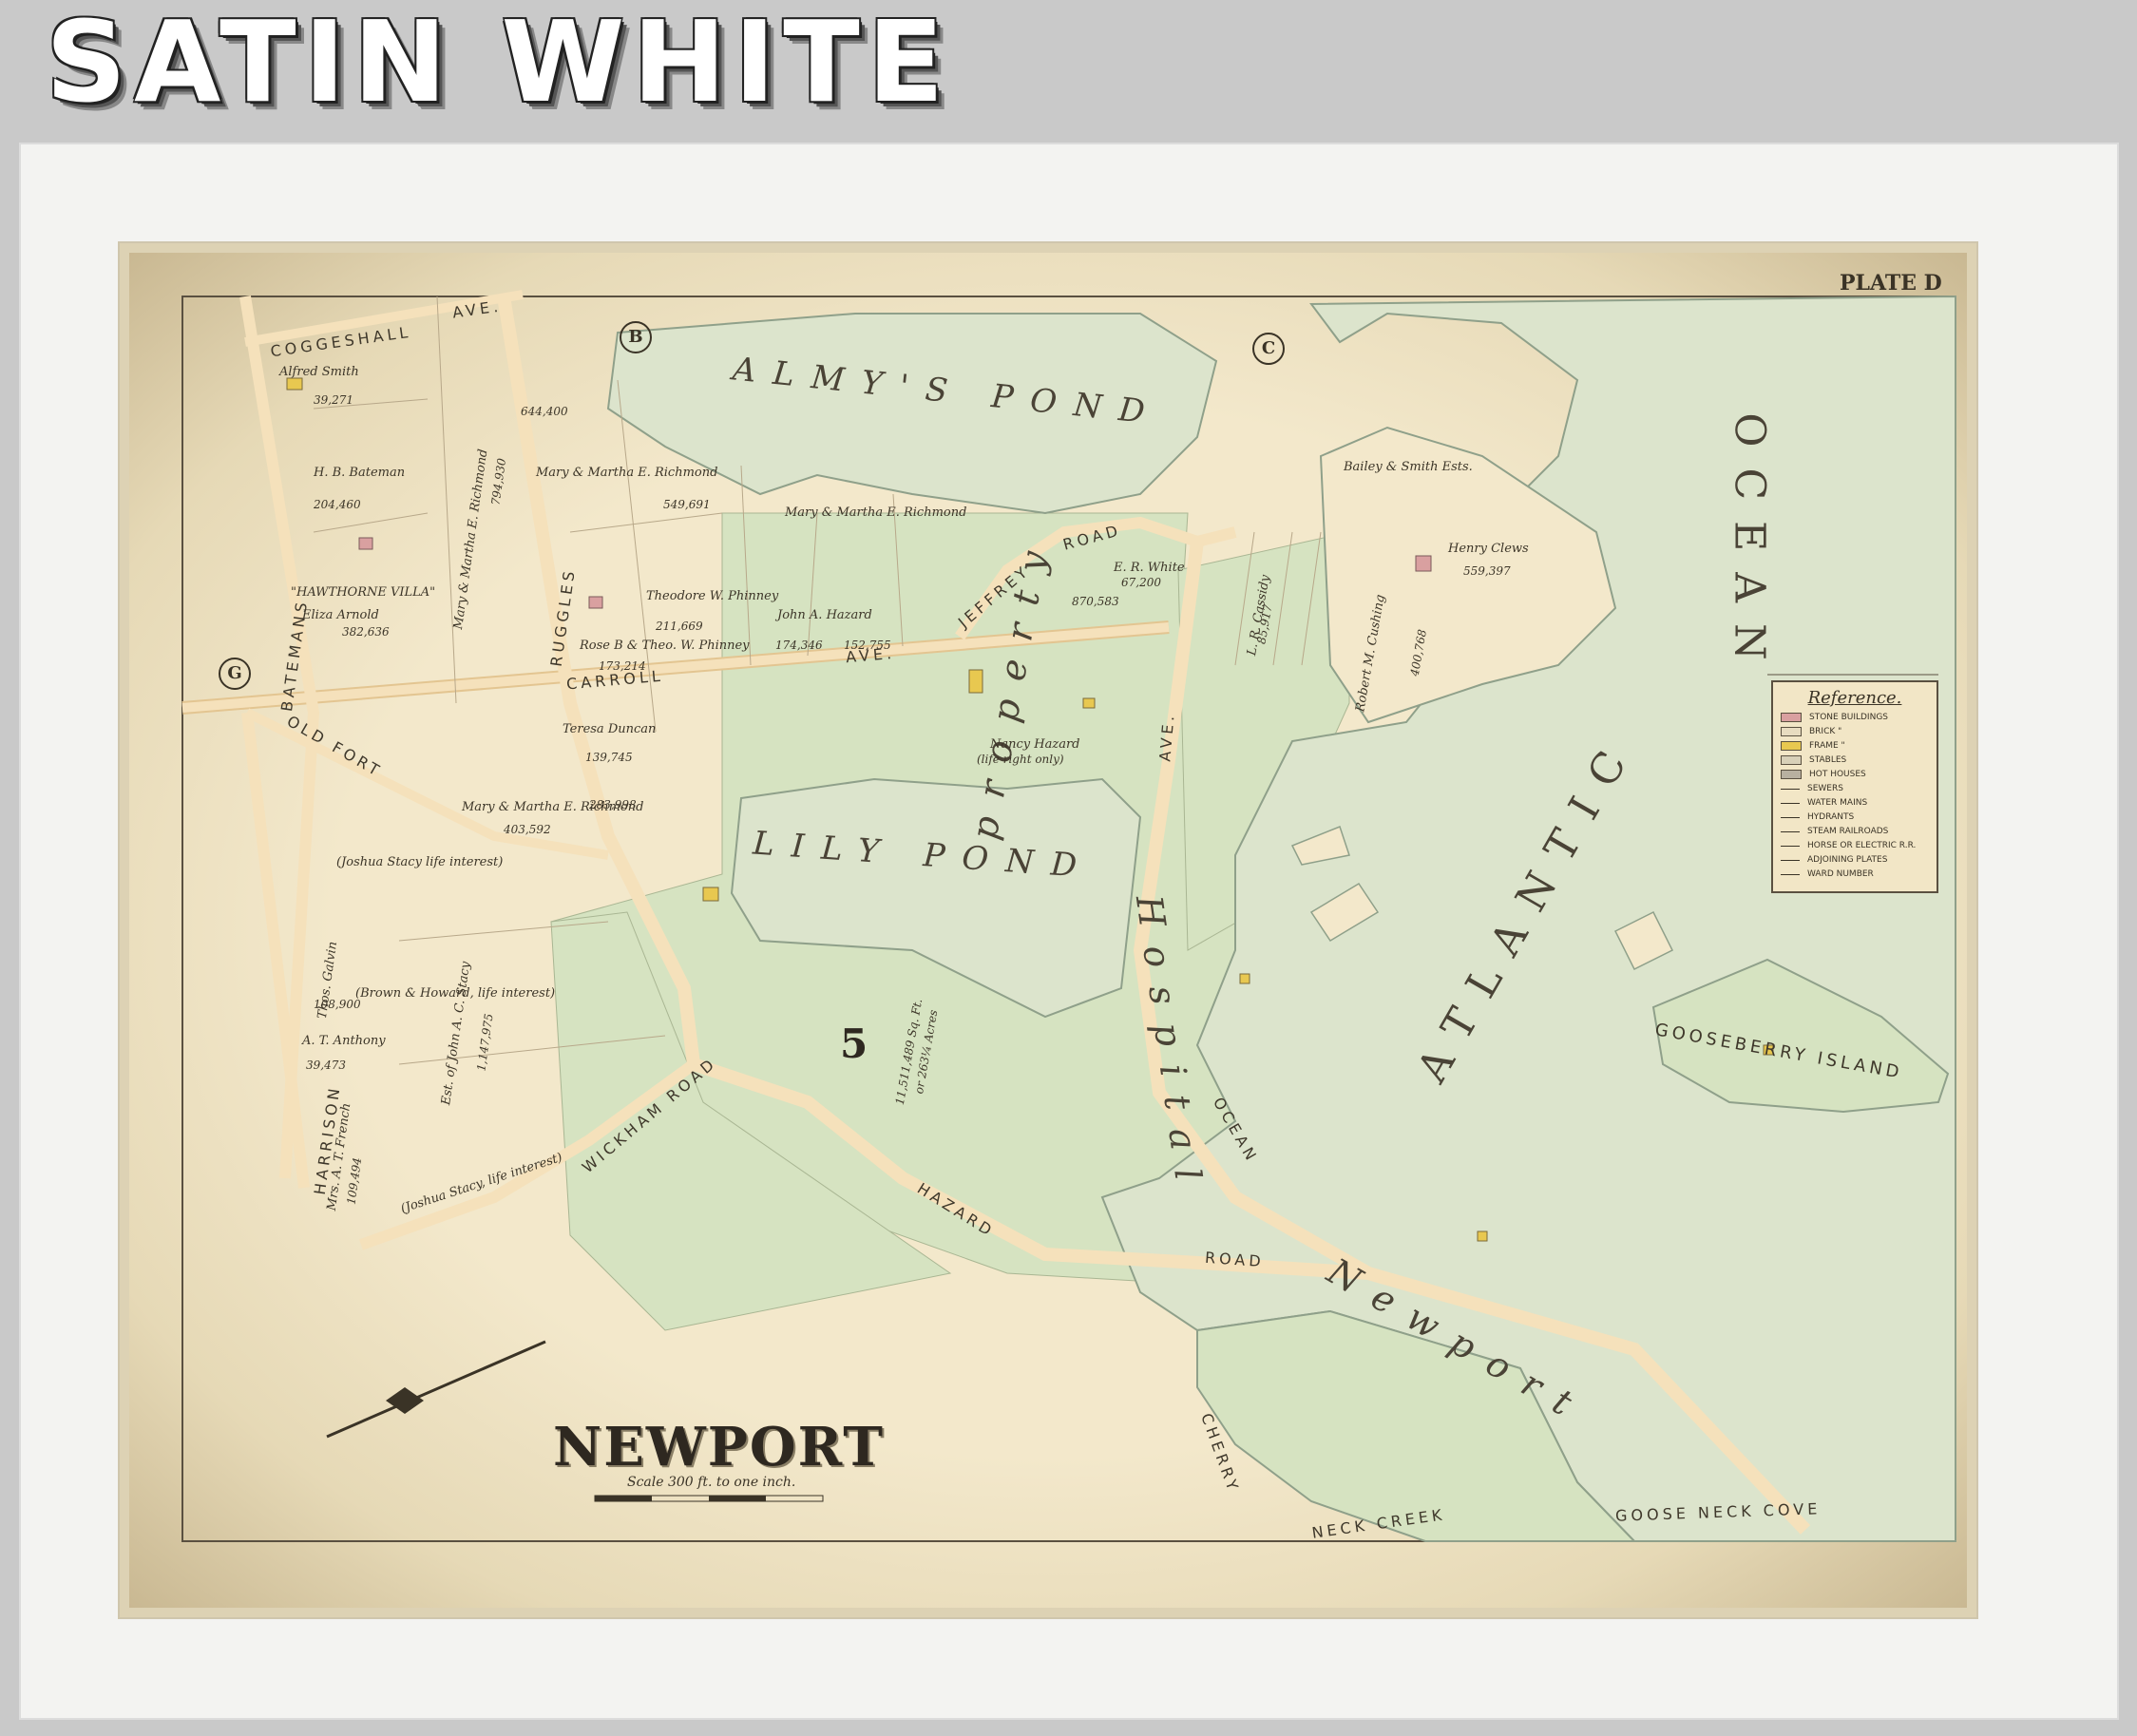  I want to click on area-er-white: 67,200, so click(1141, 582).